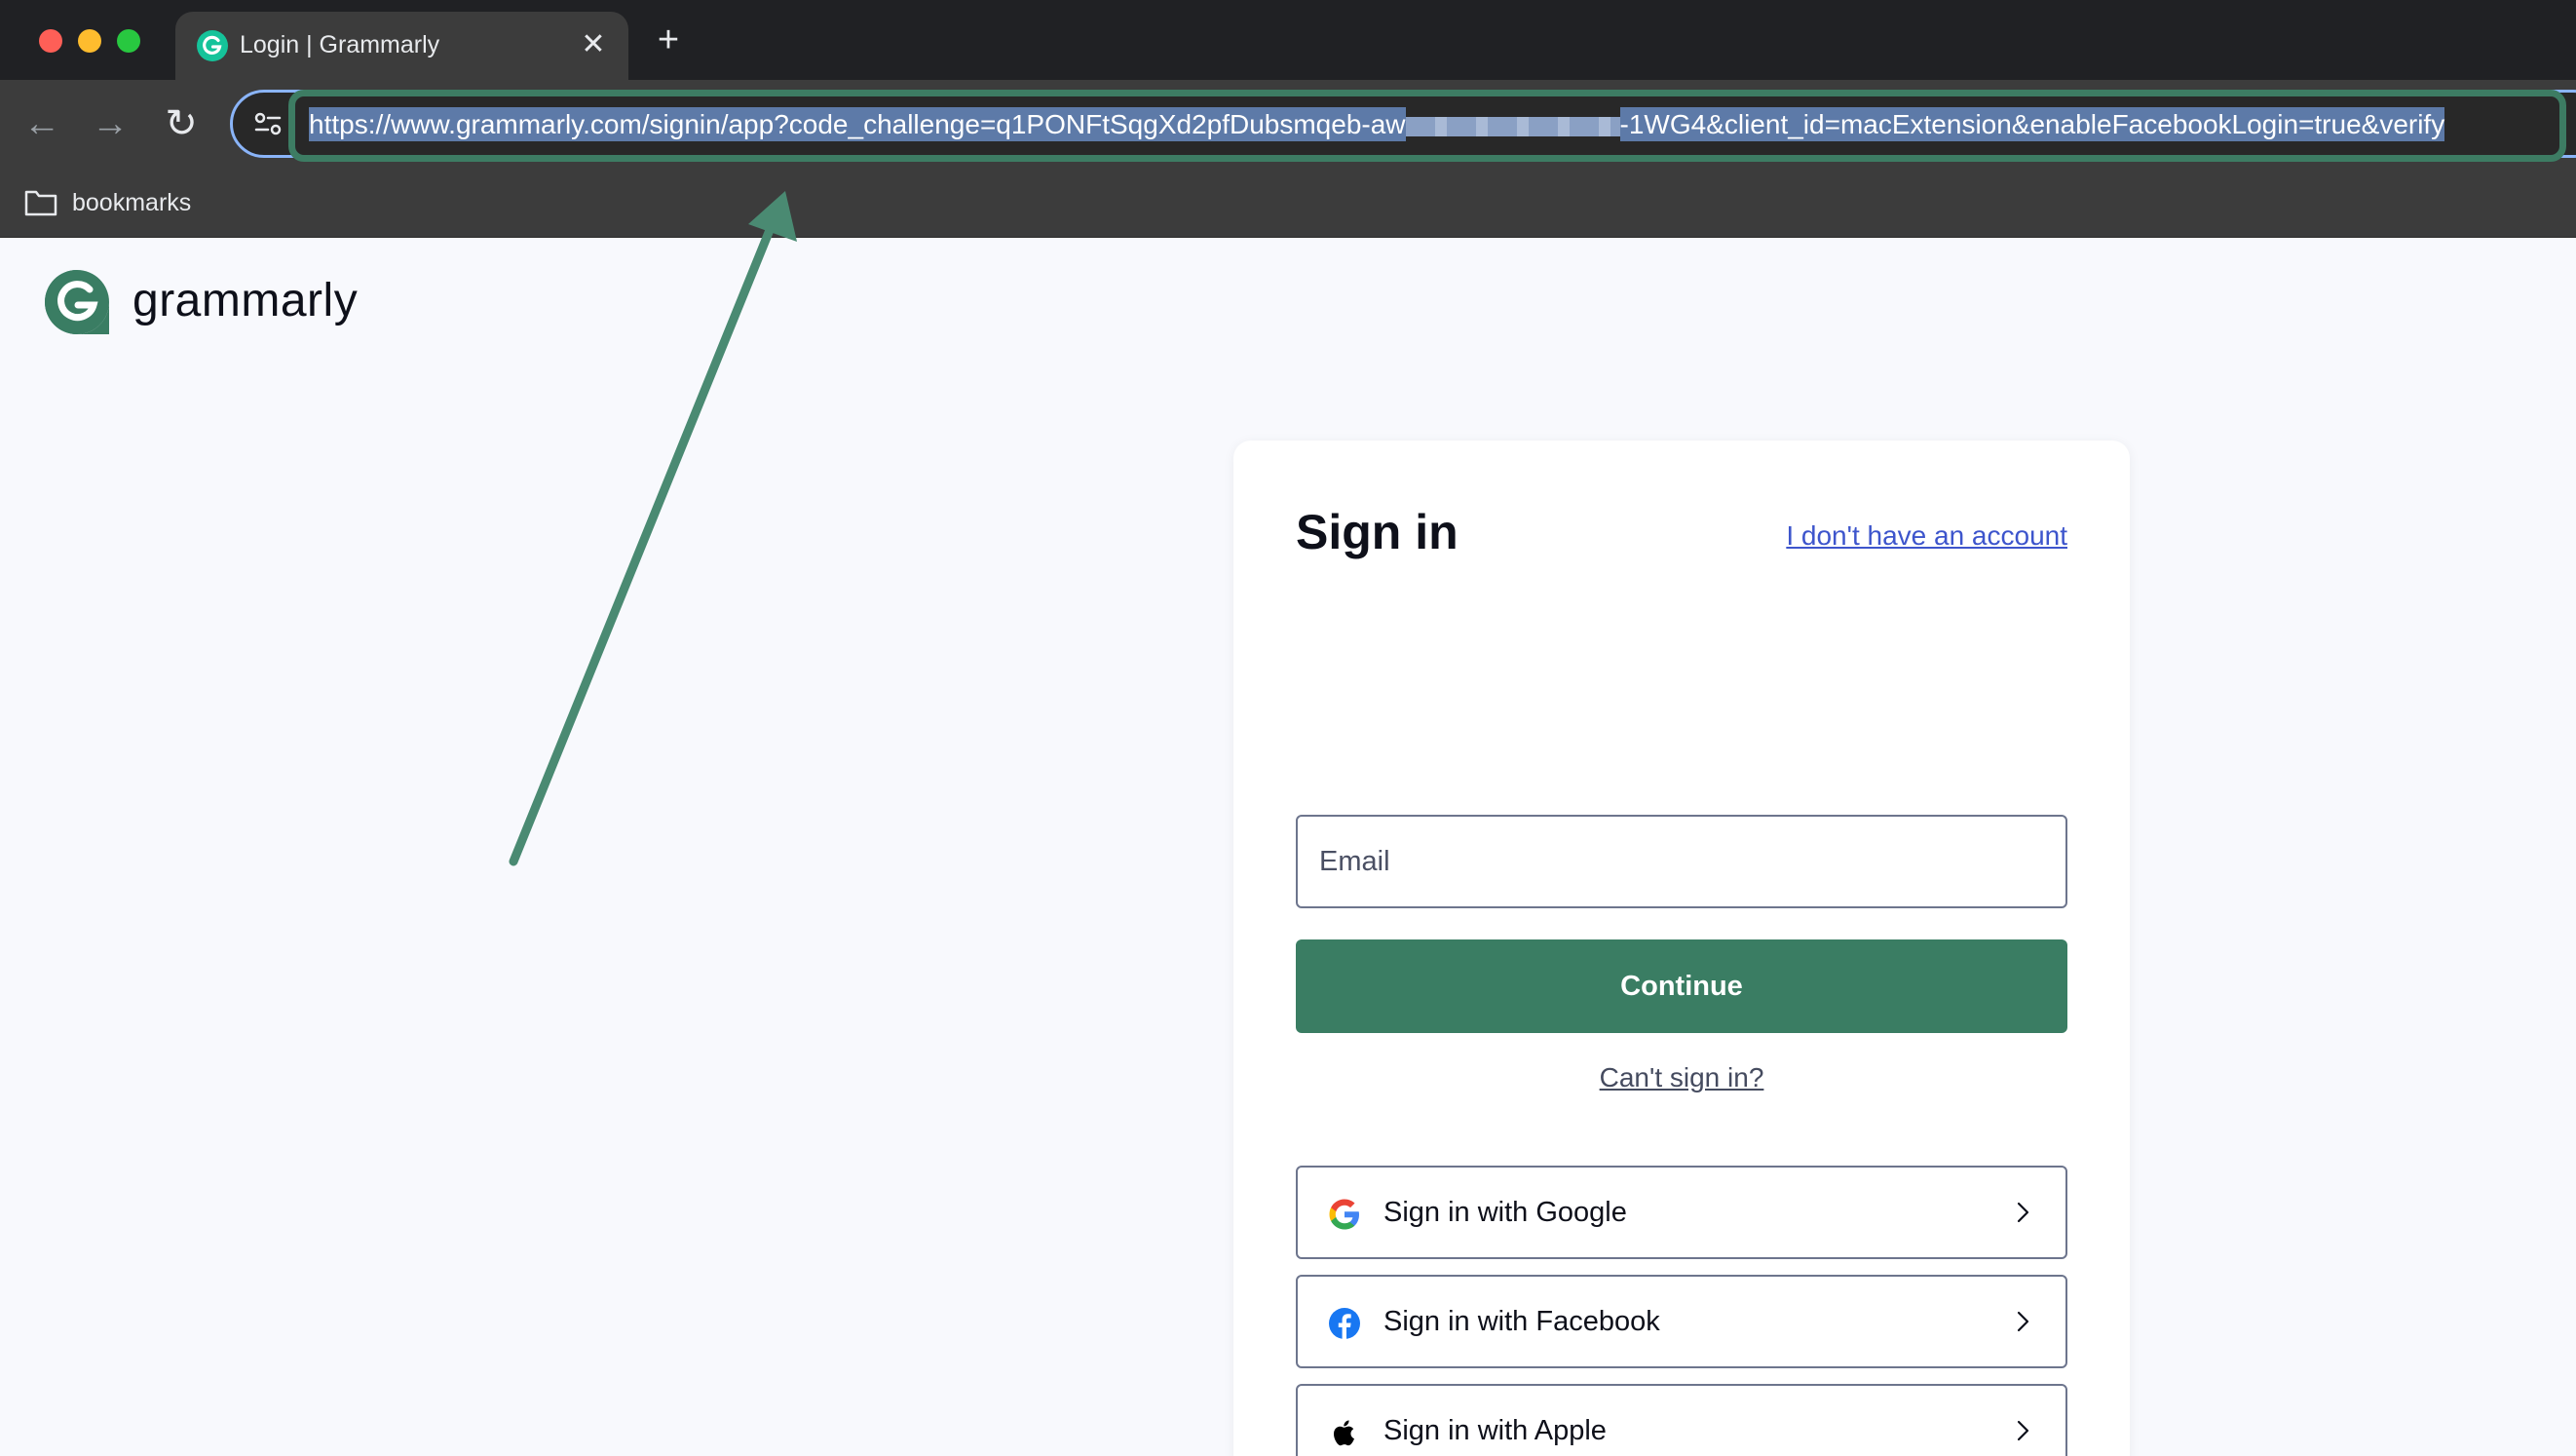  Describe the element at coordinates (246, 300) in the screenshot. I see `logo-wordmark: grammarly` at that location.